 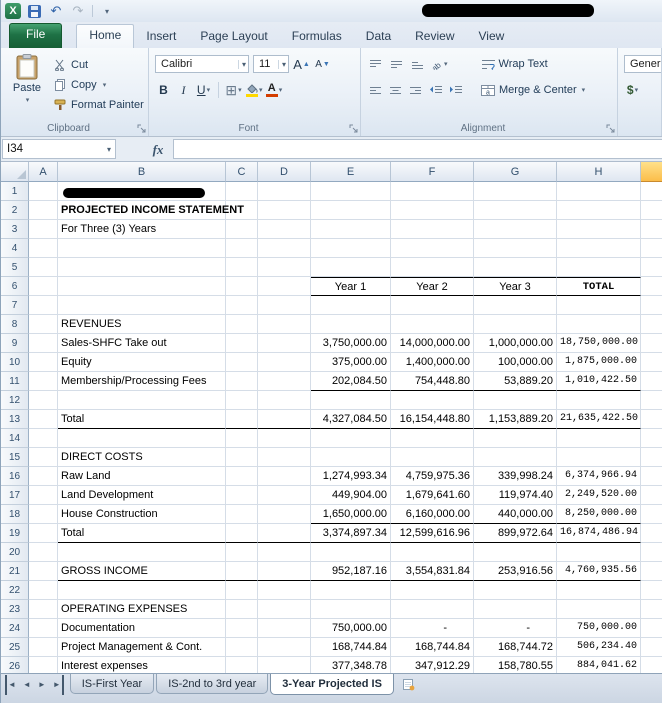 What do you see at coordinates (599, 172) in the screenshot?
I see `column-header-H: H` at bounding box center [599, 172].